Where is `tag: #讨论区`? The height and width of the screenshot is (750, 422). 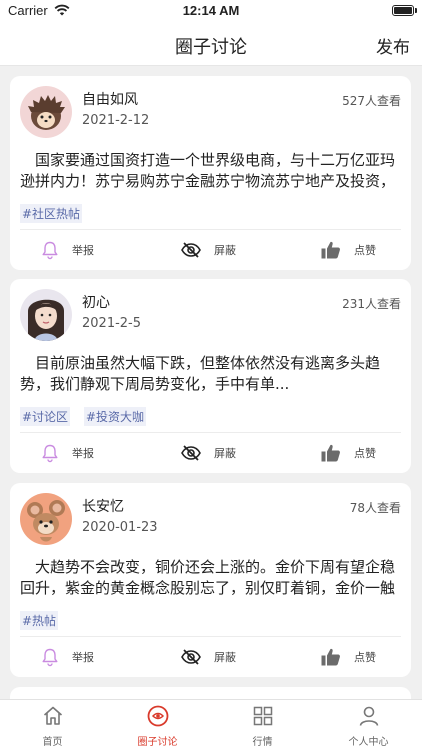 tag: #讨论区 is located at coordinates (45, 416).